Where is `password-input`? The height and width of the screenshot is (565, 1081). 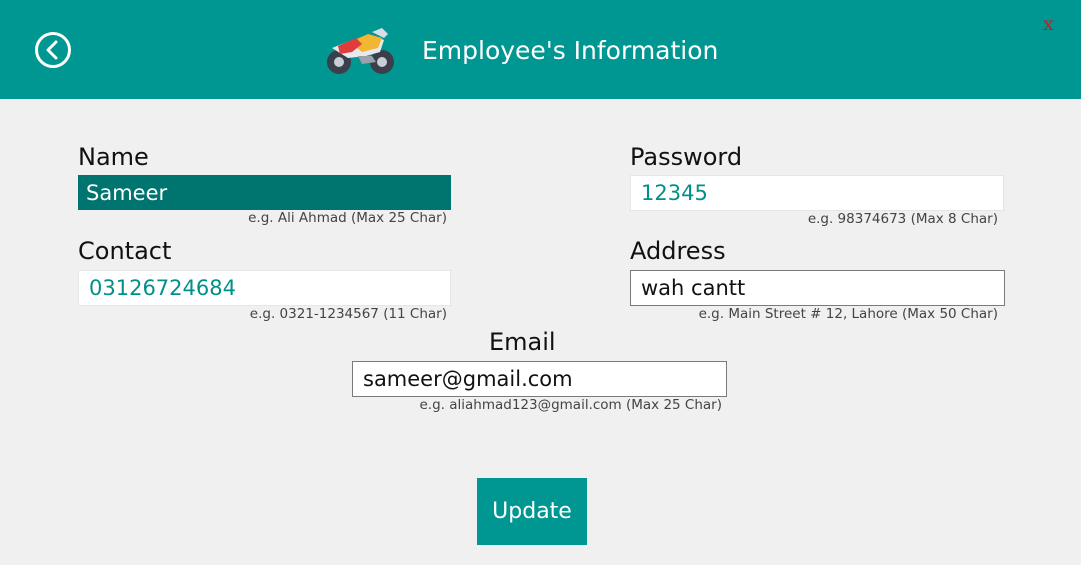 password-input is located at coordinates (817, 193).